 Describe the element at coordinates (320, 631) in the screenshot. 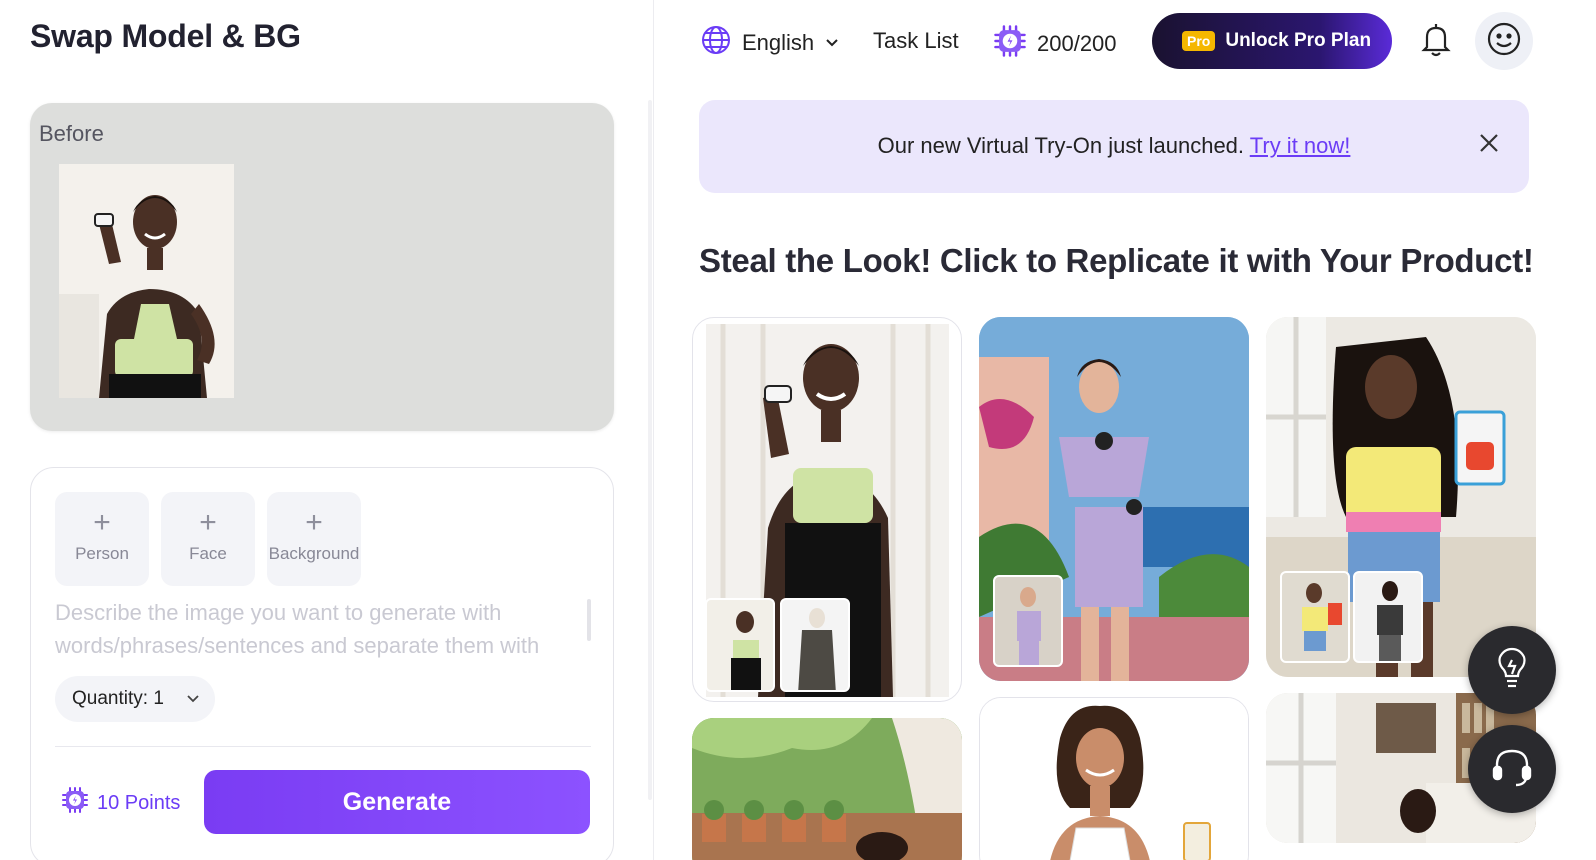

I see `prompt-input` at that location.